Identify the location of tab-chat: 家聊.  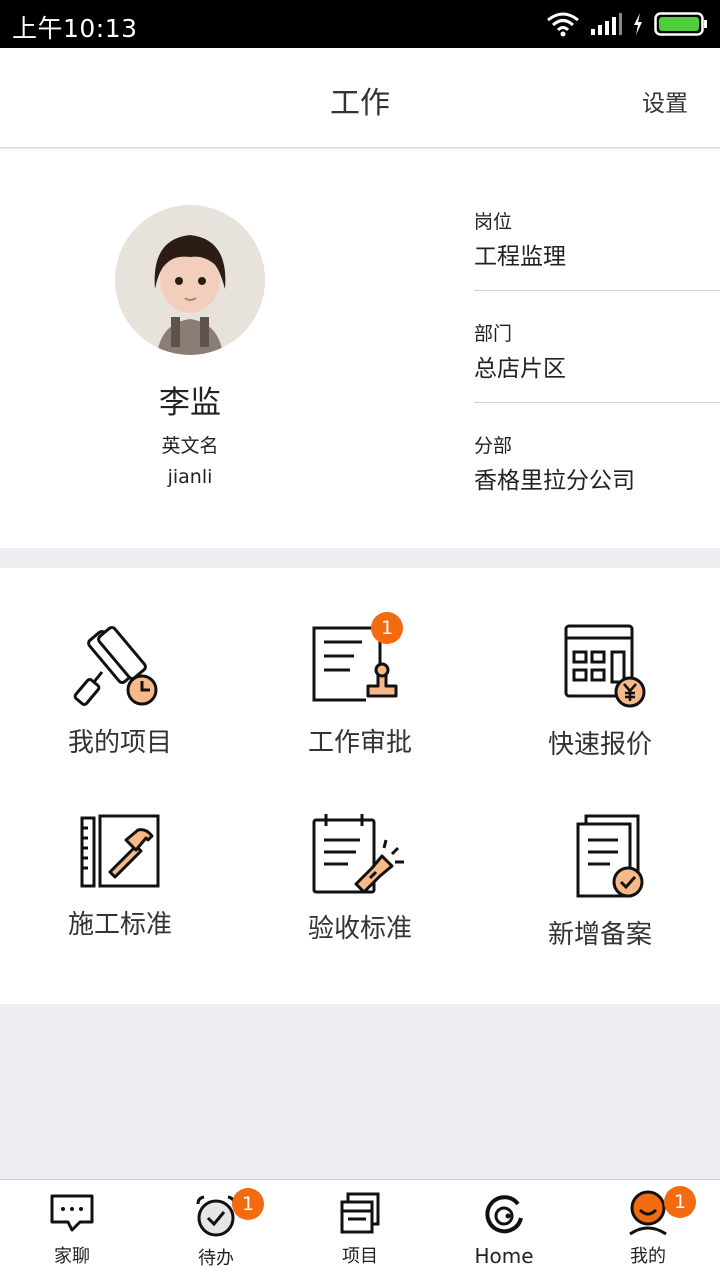
(72, 1230).